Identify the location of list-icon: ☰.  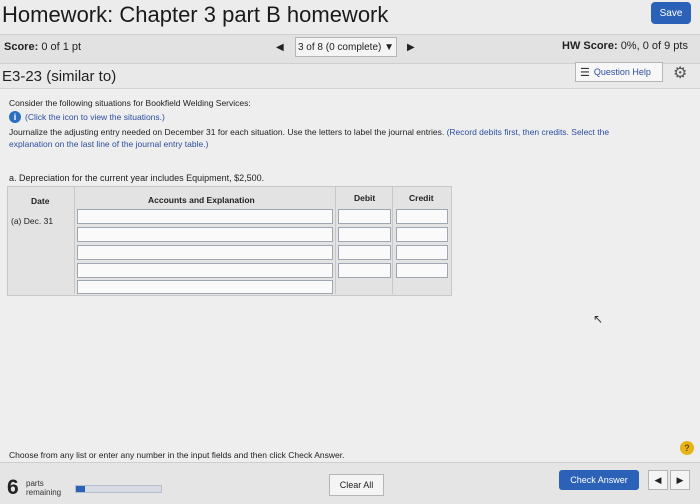
(585, 72).